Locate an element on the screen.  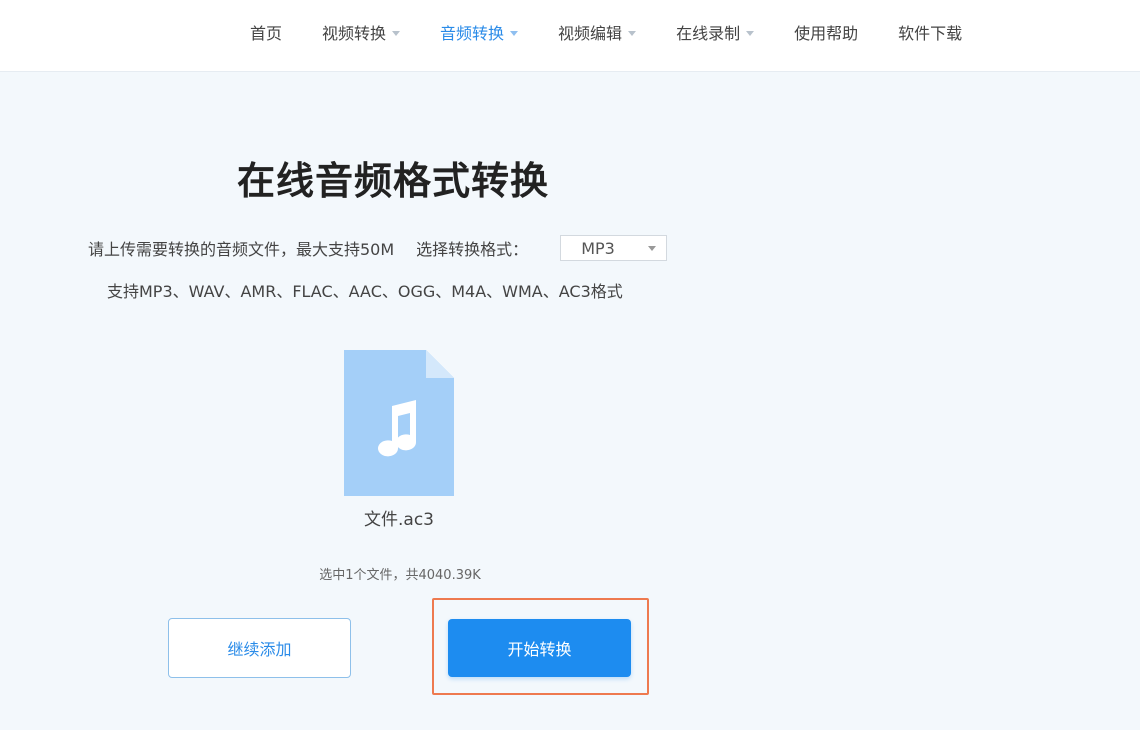
nav-item-help: 使用帮助 is located at coordinates (826, 32).